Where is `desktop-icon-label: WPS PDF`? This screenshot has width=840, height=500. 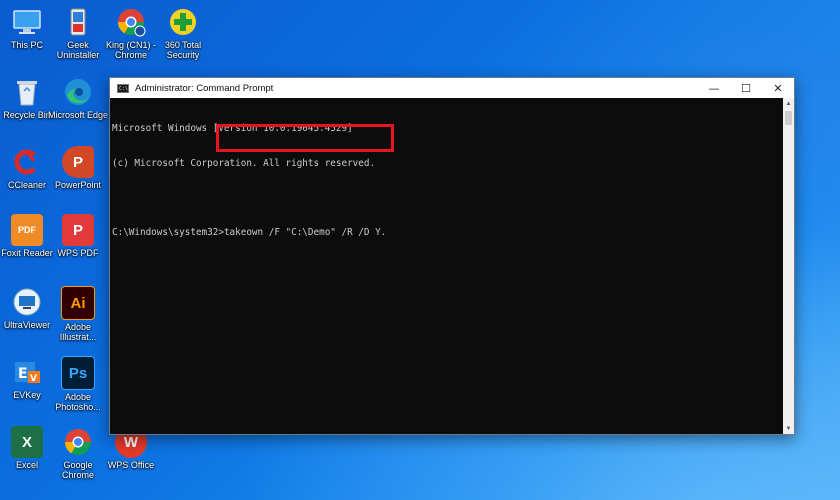 desktop-icon-label: WPS PDF is located at coordinates (78, 253).